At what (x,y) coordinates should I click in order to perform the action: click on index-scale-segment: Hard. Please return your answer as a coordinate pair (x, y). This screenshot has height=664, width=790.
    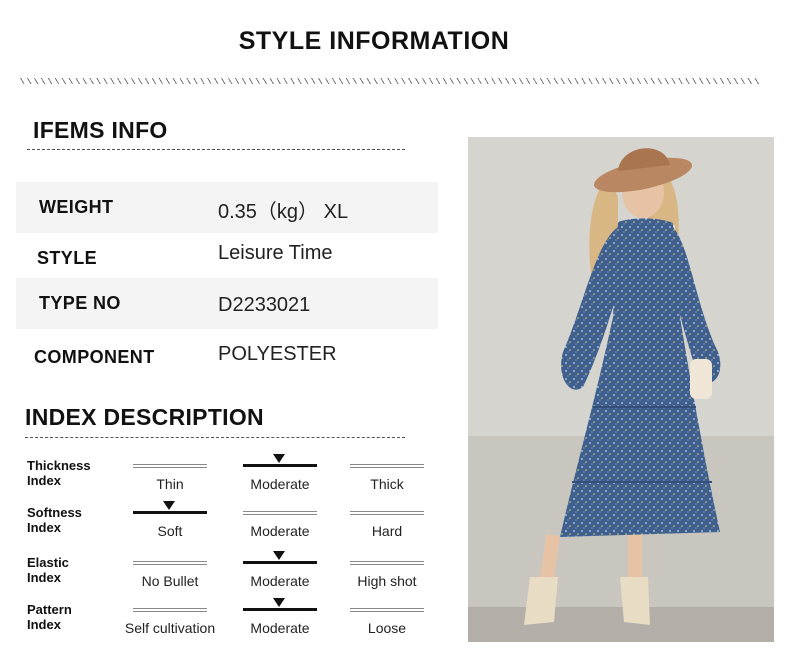
    Looking at the image, I should click on (387, 521).